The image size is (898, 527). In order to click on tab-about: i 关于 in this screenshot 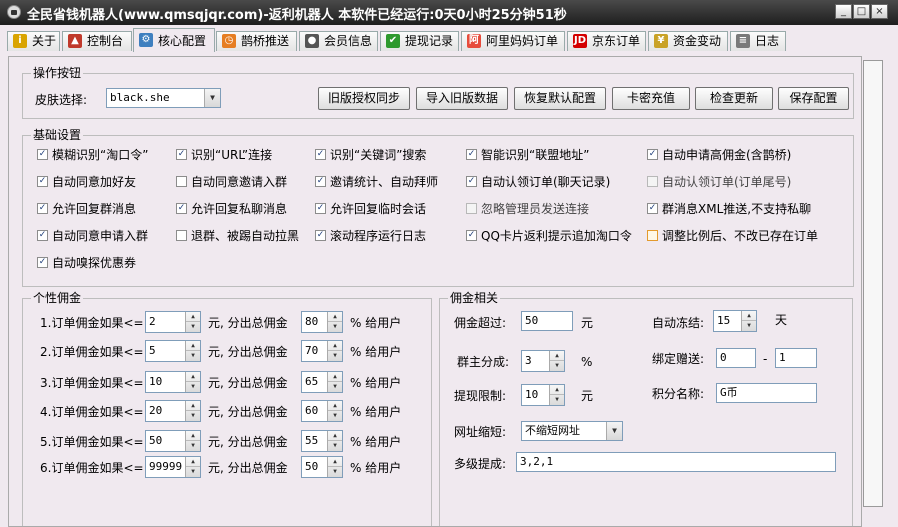, I will do `click(33, 41)`.